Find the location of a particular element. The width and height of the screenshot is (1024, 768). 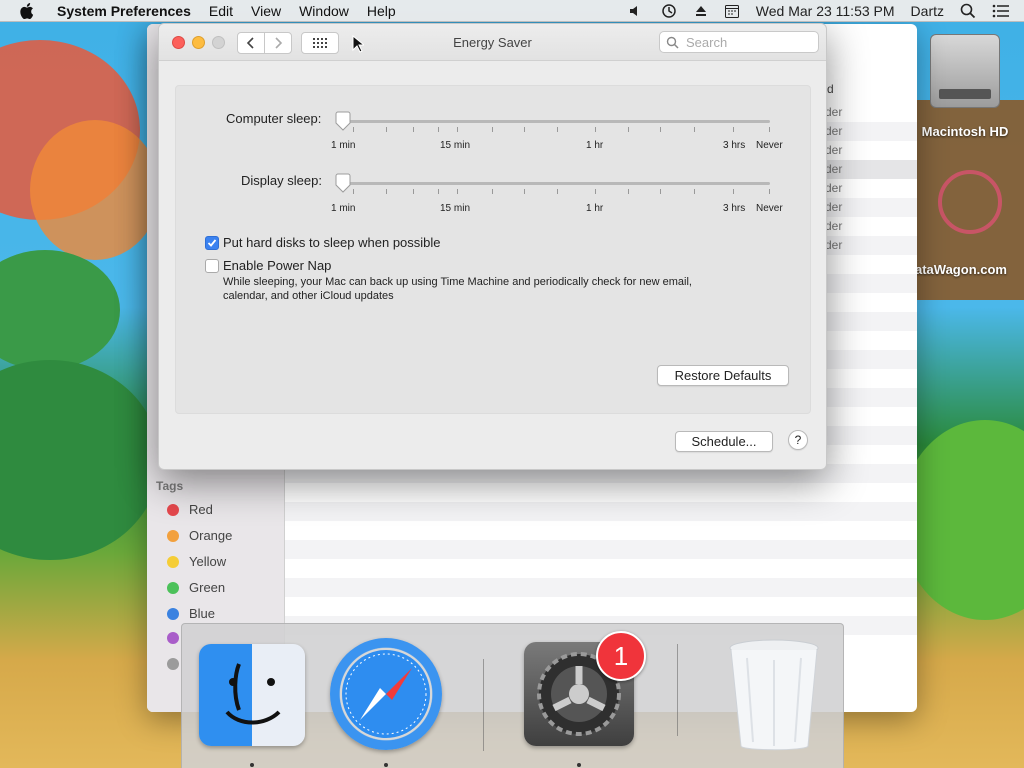

time-machine-icon is located at coordinates (669, 11).